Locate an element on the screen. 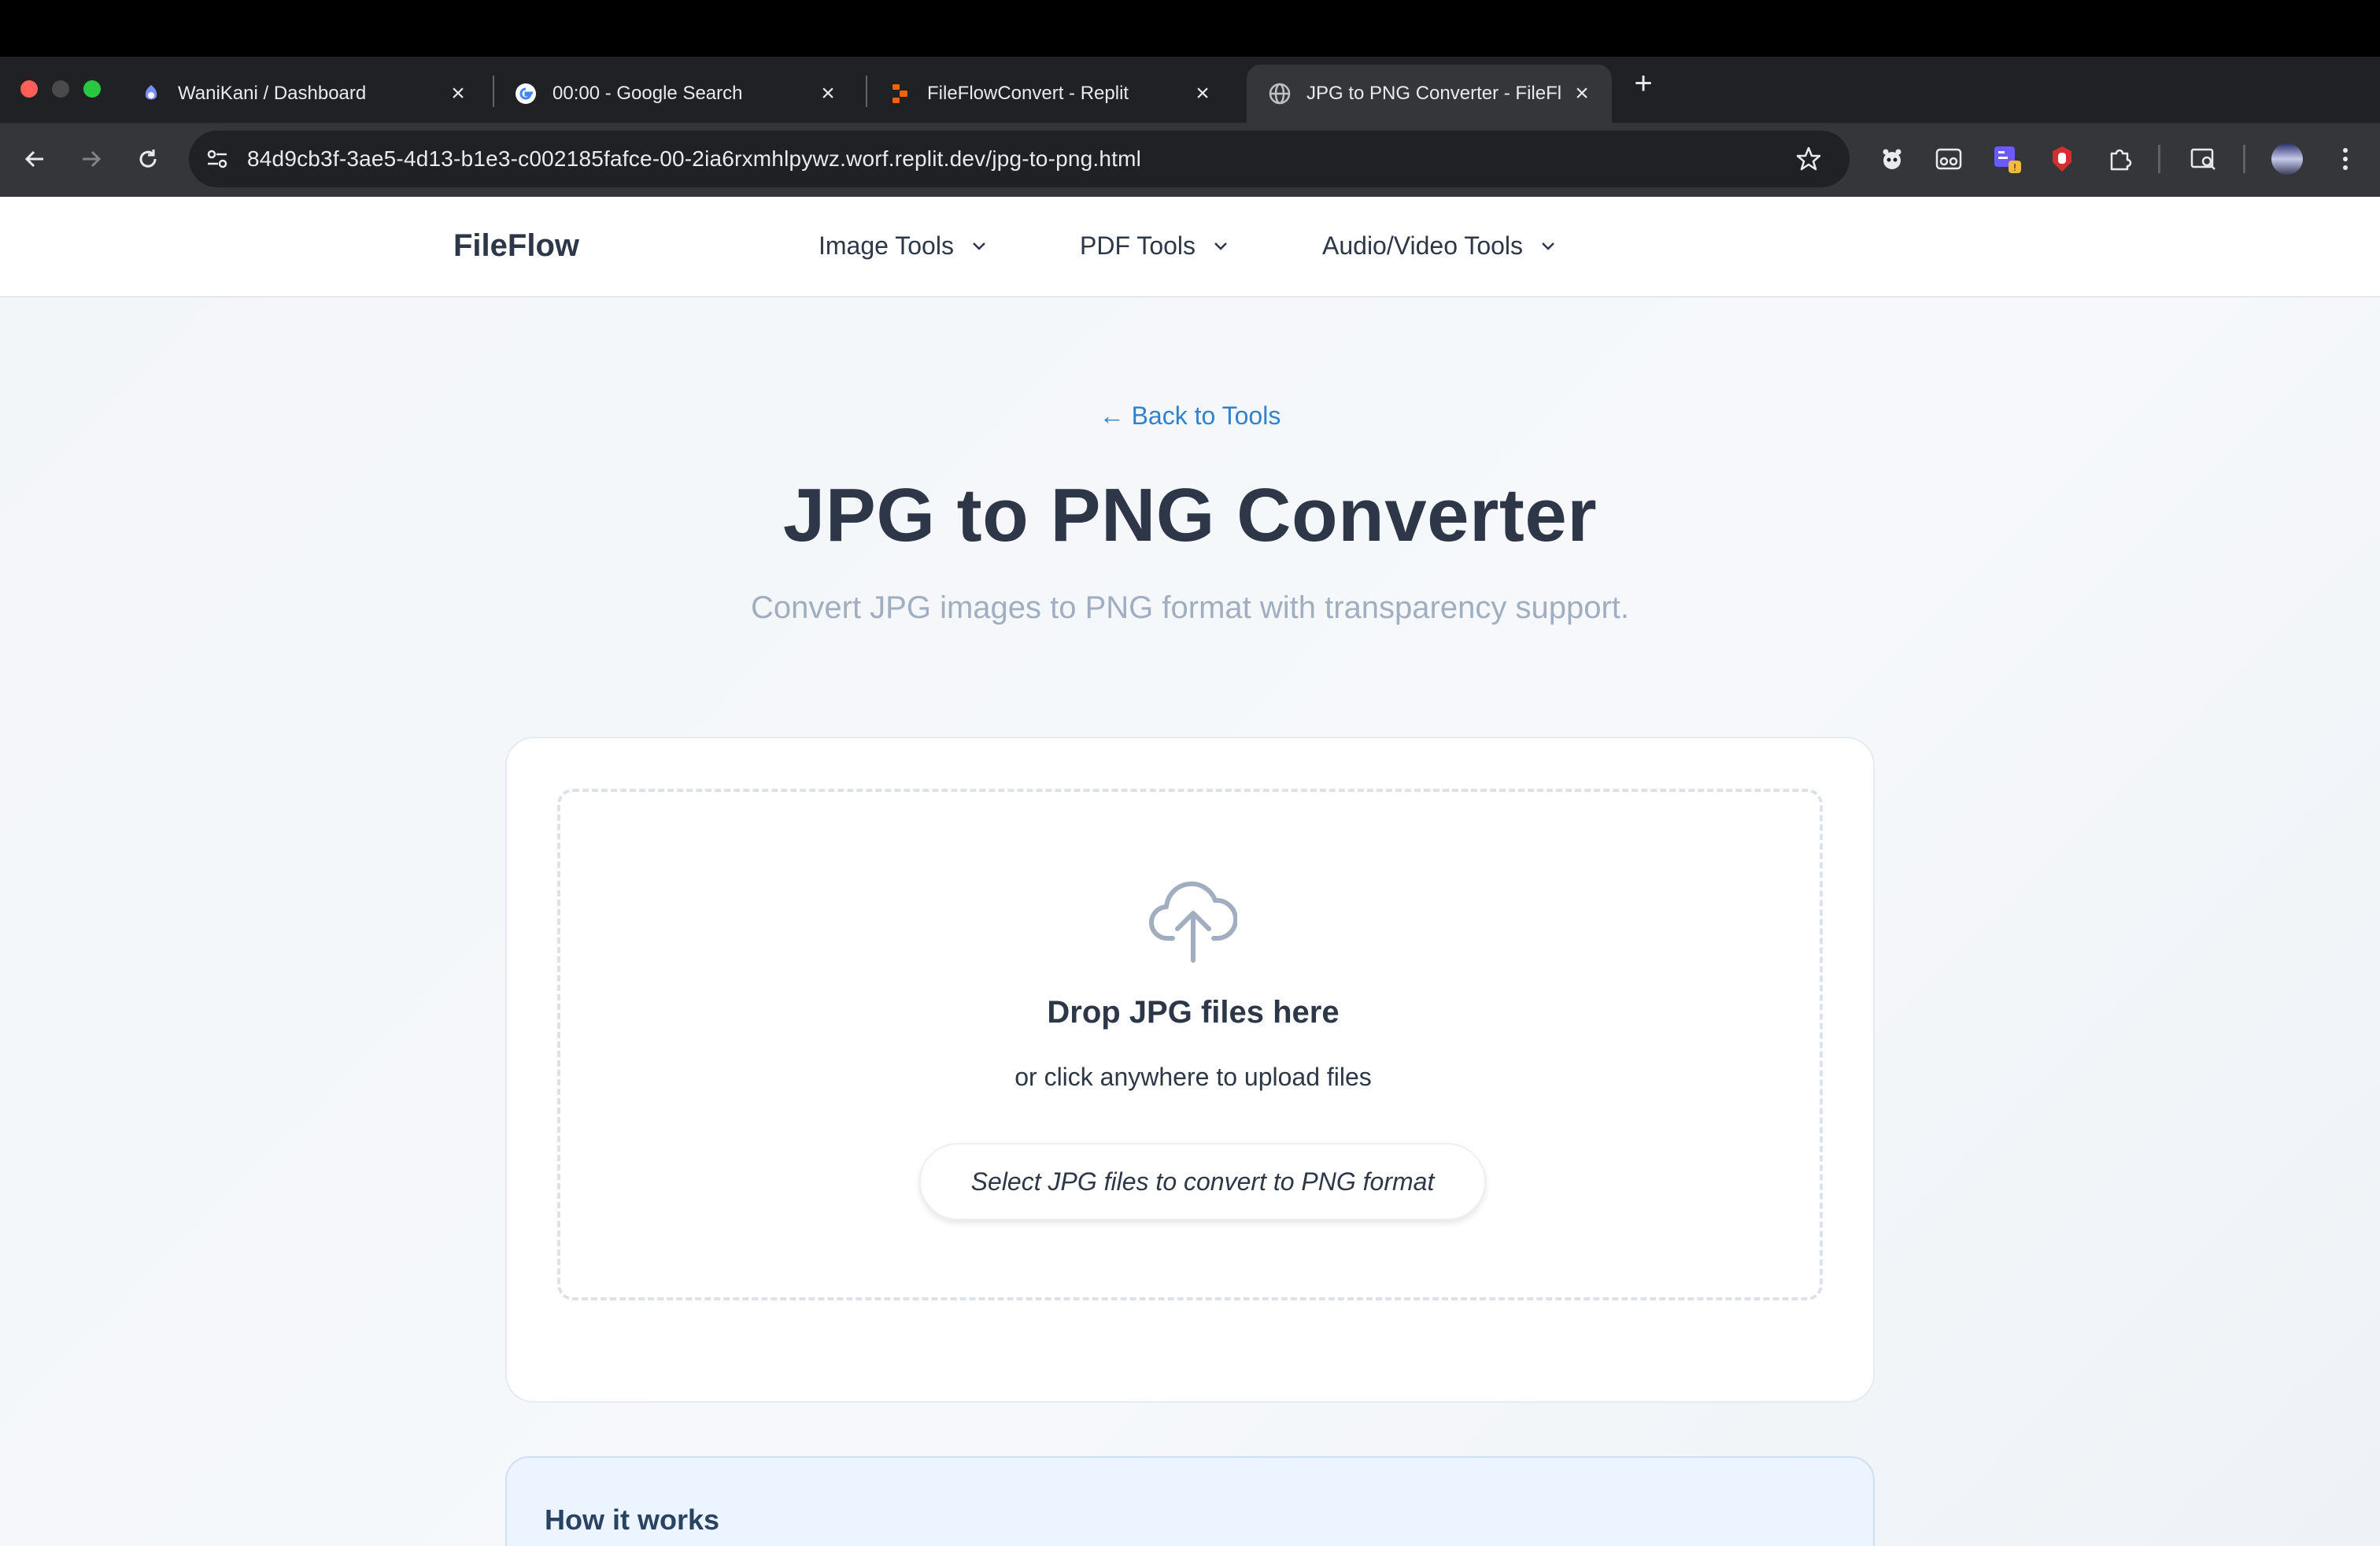 The width and height of the screenshot is (2380, 1546). how-it-works-title: How it works is located at coordinates (632, 1519).